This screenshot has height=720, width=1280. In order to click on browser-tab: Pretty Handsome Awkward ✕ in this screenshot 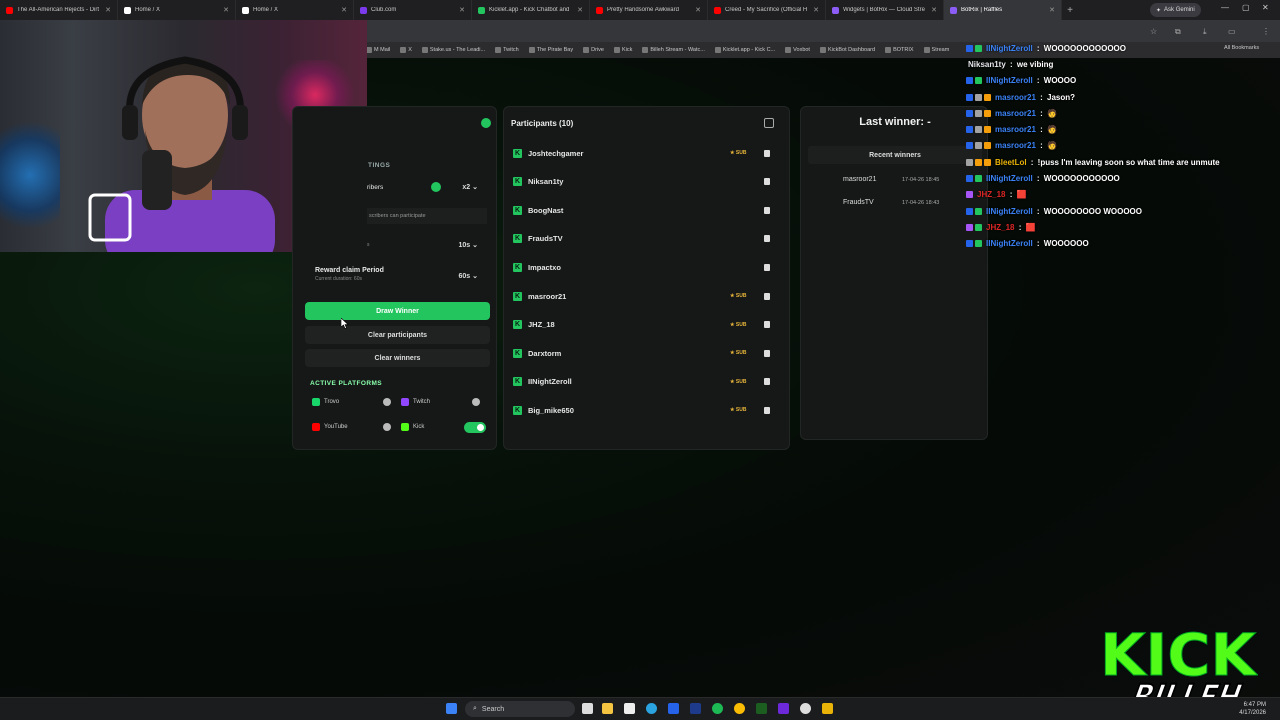, I will do `click(649, 10)`.